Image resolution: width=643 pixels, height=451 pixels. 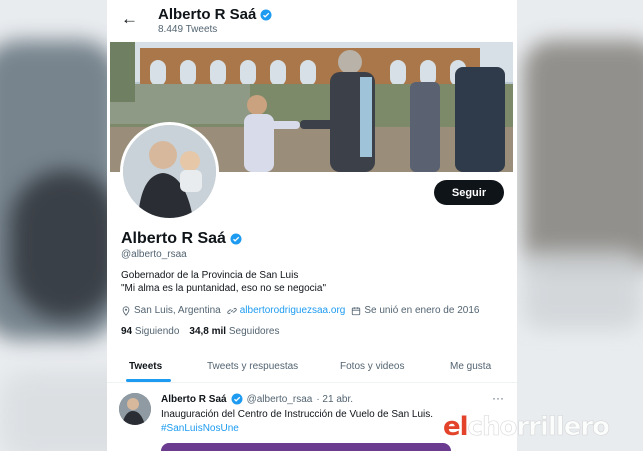 I want to click on tab-tweets-replies: Tweets y respuestas, so click(x=252, y=366).